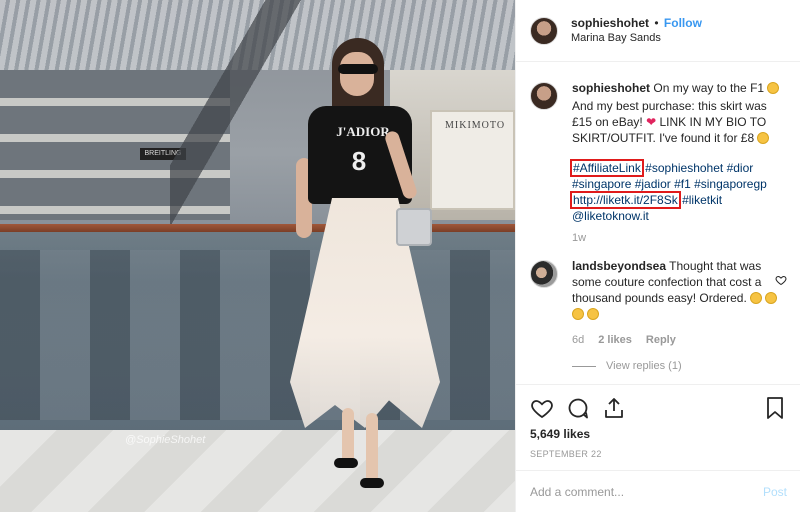 Image resolution: width=800 pixels, height=512 pixels. What do you see at coordinates (678, 238) in the screenshot?
I see `caption-time: 1w` at bounding box center [678, 238].